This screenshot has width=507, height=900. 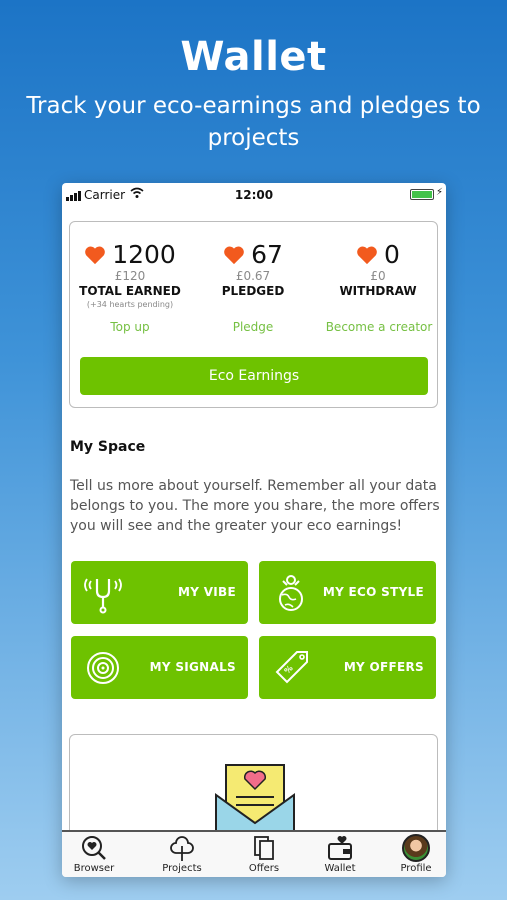 What do you see at coordinates (373, 592) in the screenshot?
I see `tile-label: MY ECO STYLE` at bounding box center [373, 592].